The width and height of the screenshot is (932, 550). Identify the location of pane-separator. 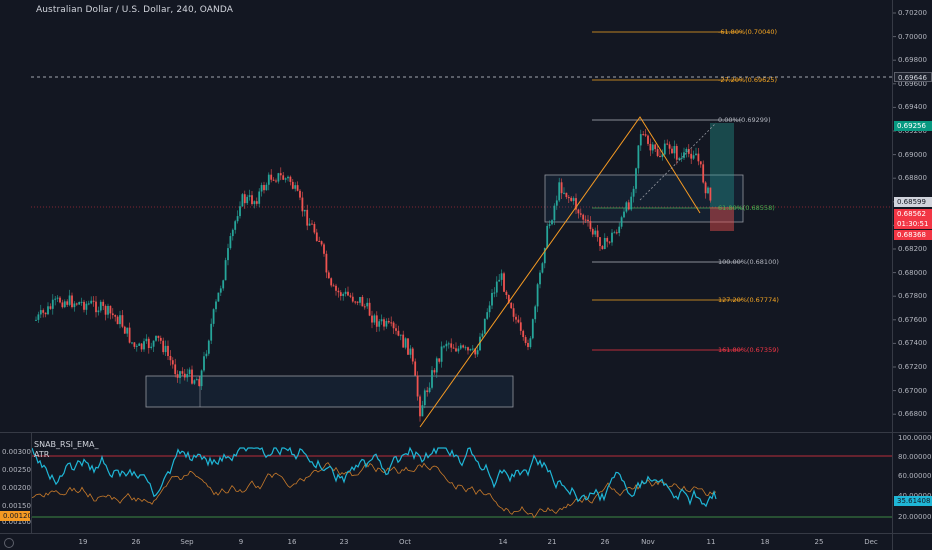
(466, 432).